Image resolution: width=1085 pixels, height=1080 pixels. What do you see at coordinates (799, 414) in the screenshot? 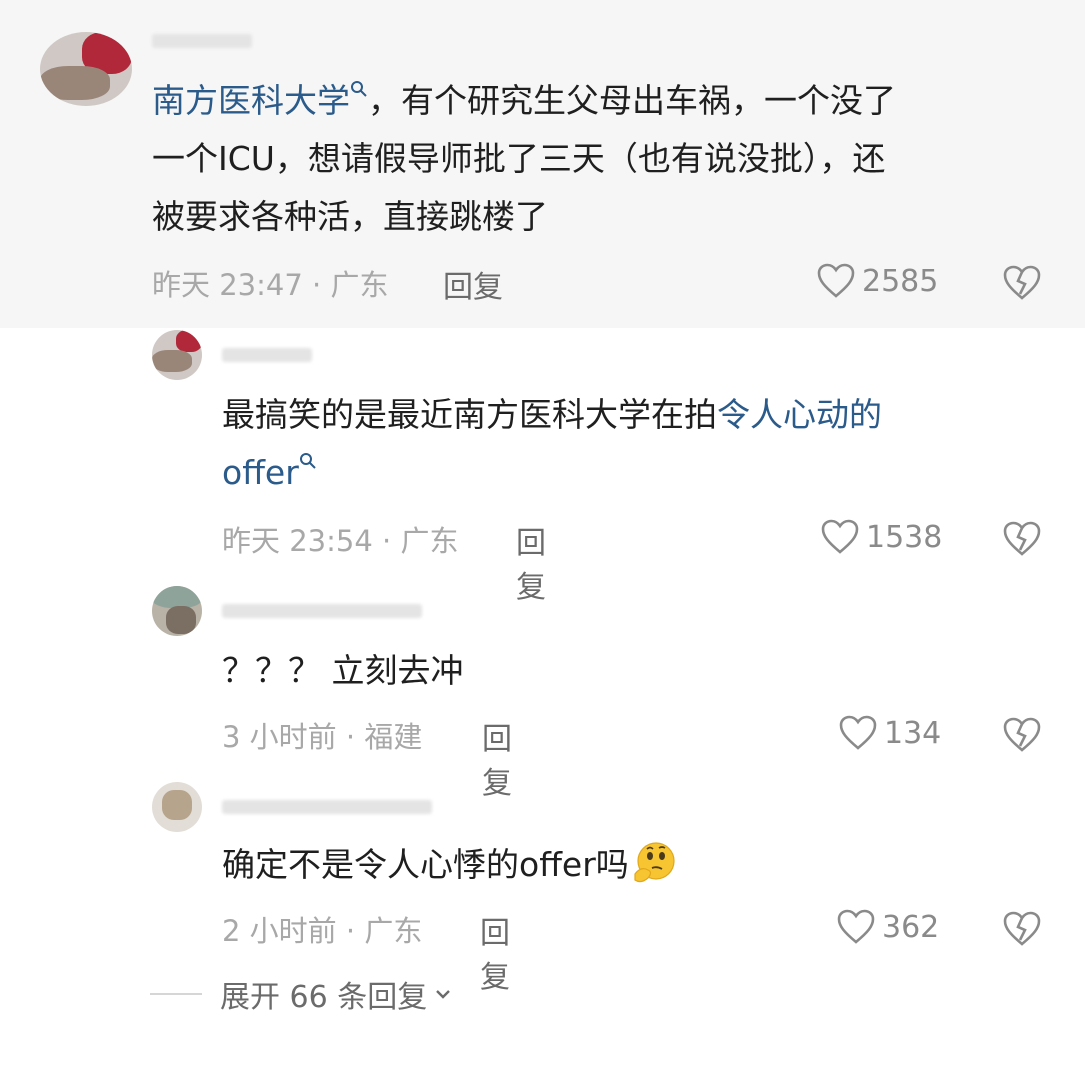
I see `search-link: 令人心动的` at bounding box center [799, 414].